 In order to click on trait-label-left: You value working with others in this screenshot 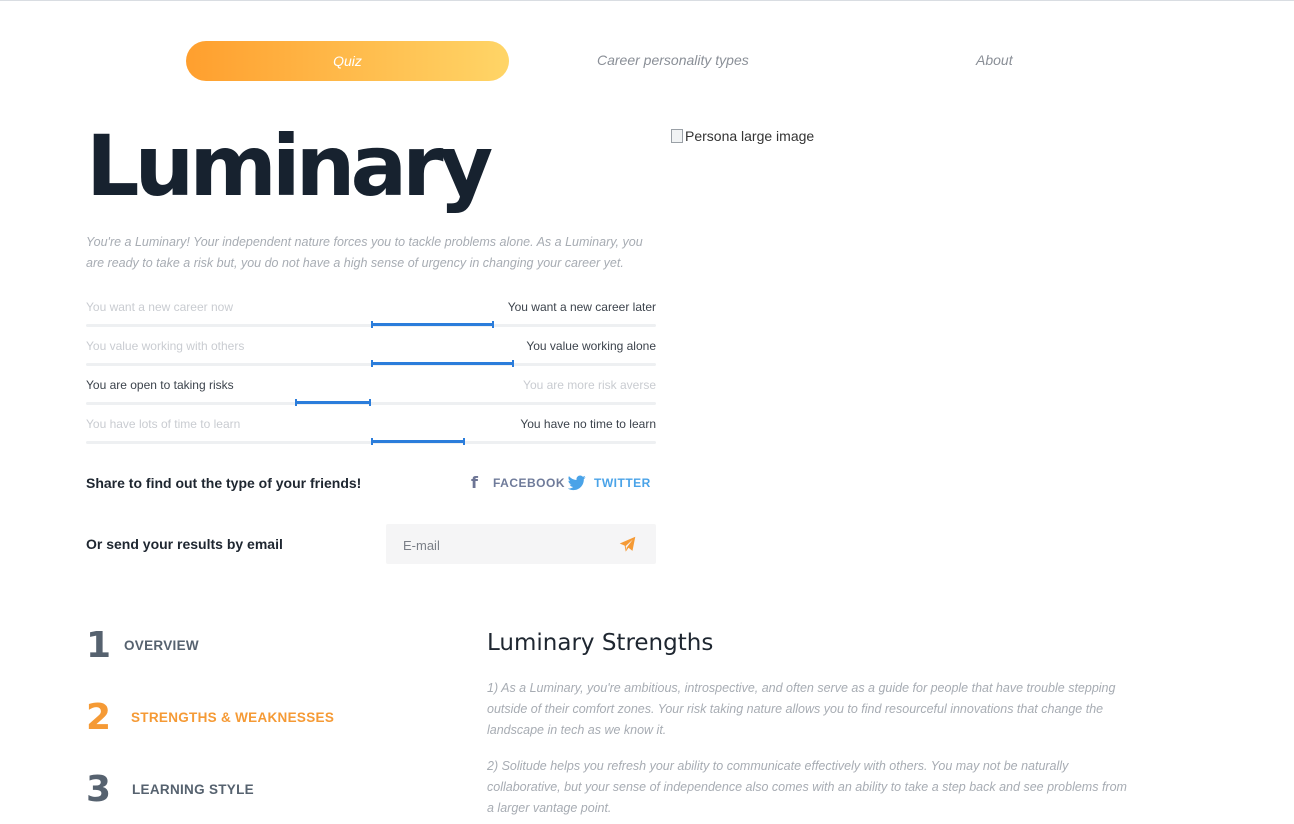, I will do `click(165, 346)`.